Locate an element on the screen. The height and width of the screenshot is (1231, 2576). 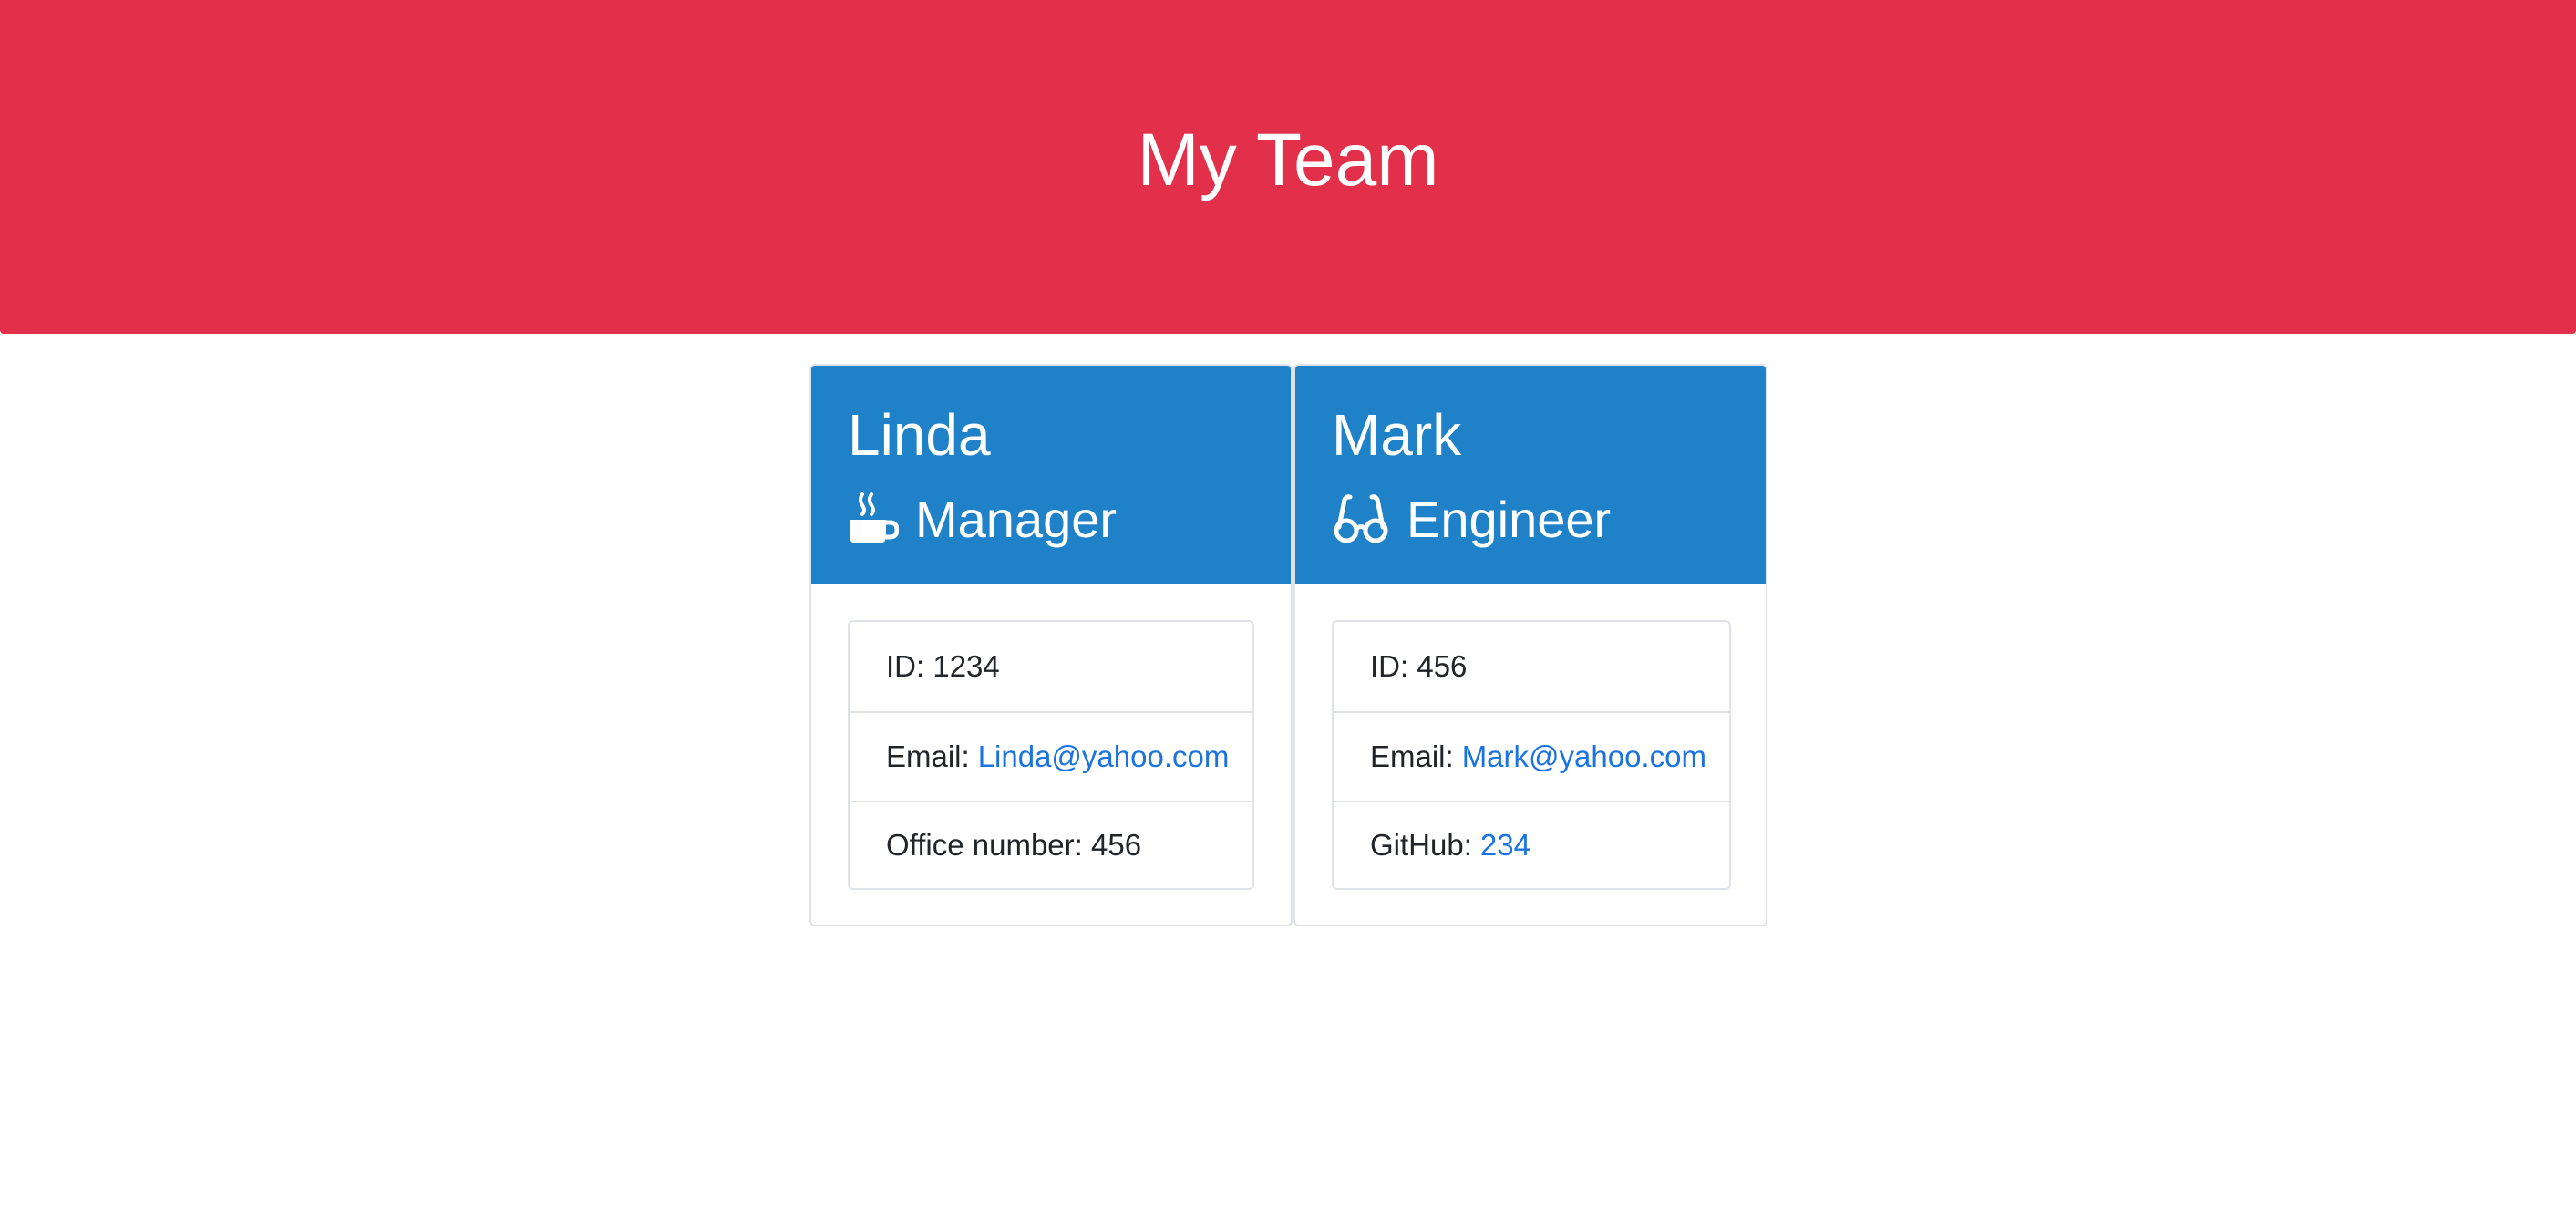
employee-role: Manager is located at coordinates (982, 518).